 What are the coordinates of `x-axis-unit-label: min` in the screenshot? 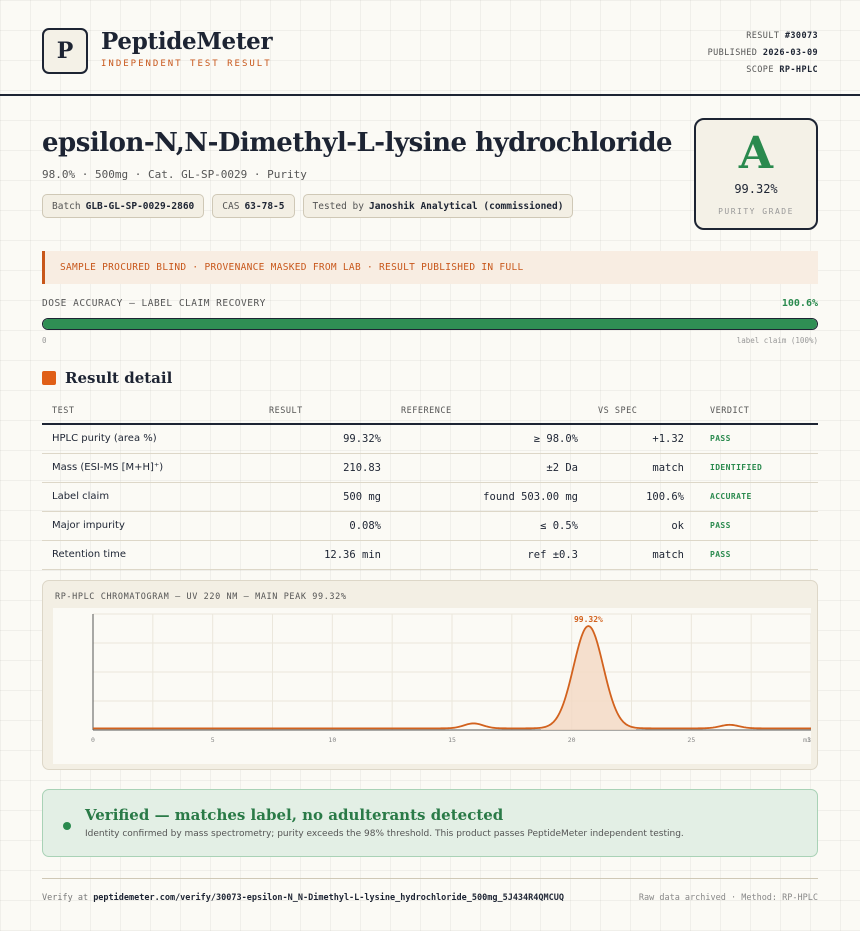 It's located at (807, 740).